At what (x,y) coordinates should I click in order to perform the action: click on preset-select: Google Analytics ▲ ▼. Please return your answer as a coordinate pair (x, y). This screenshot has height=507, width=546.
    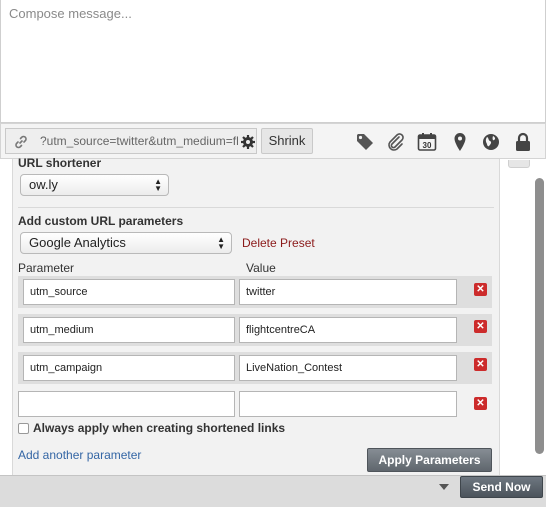
    Looking at the image, I should click on (126, 243).